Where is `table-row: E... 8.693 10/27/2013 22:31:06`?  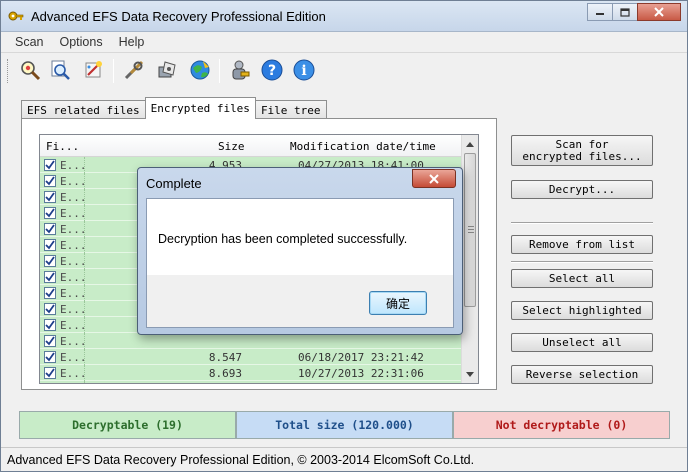 table-row: E... 8.693 10/27/2013 22:31:06 is located at coordinates (253, 373).